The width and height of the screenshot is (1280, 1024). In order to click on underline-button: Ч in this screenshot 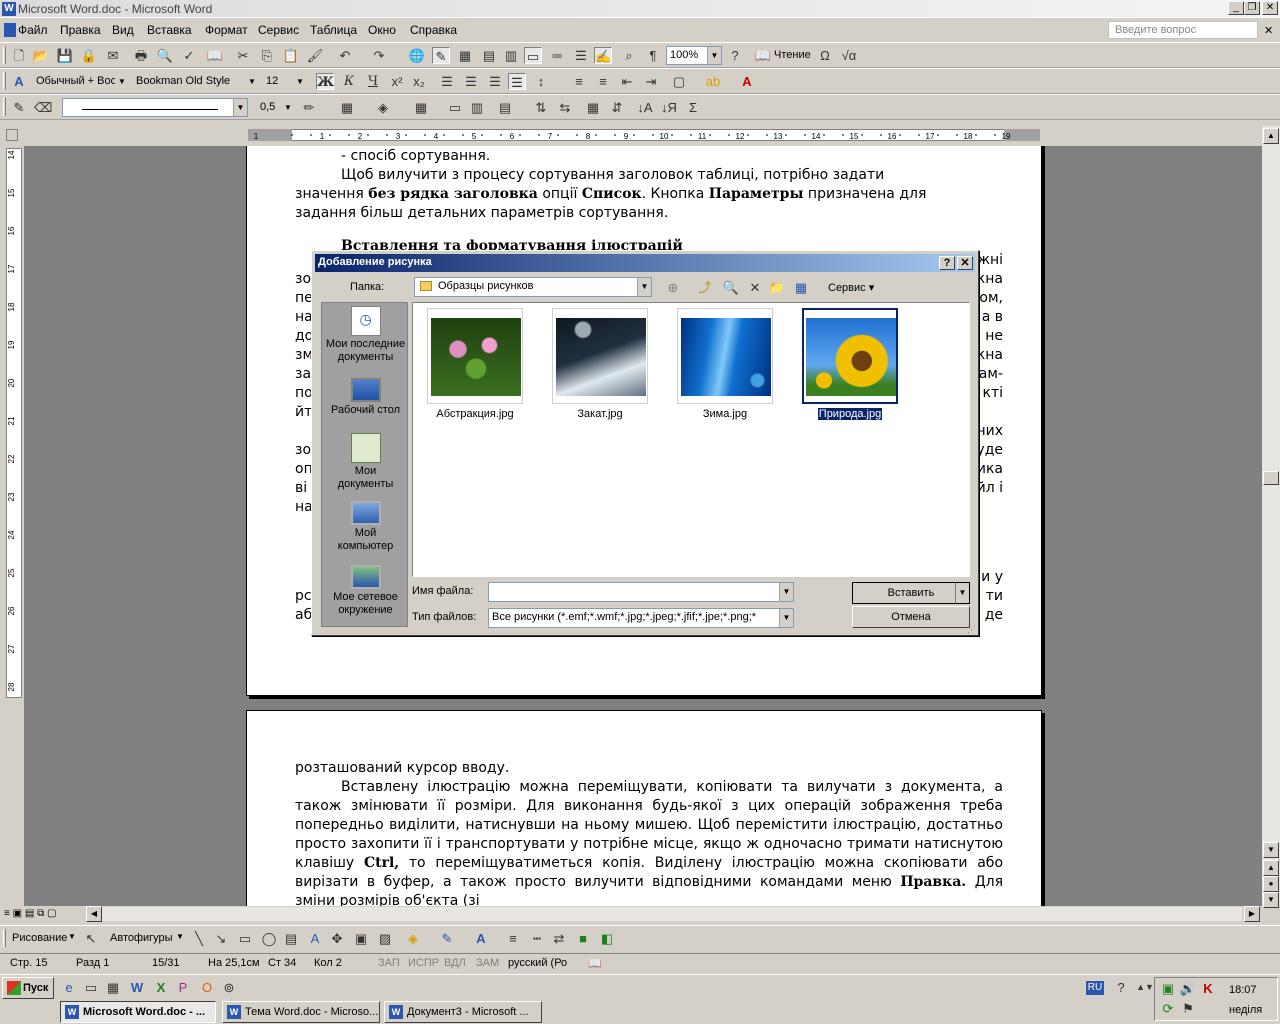, I will do `click(373, 81)`.